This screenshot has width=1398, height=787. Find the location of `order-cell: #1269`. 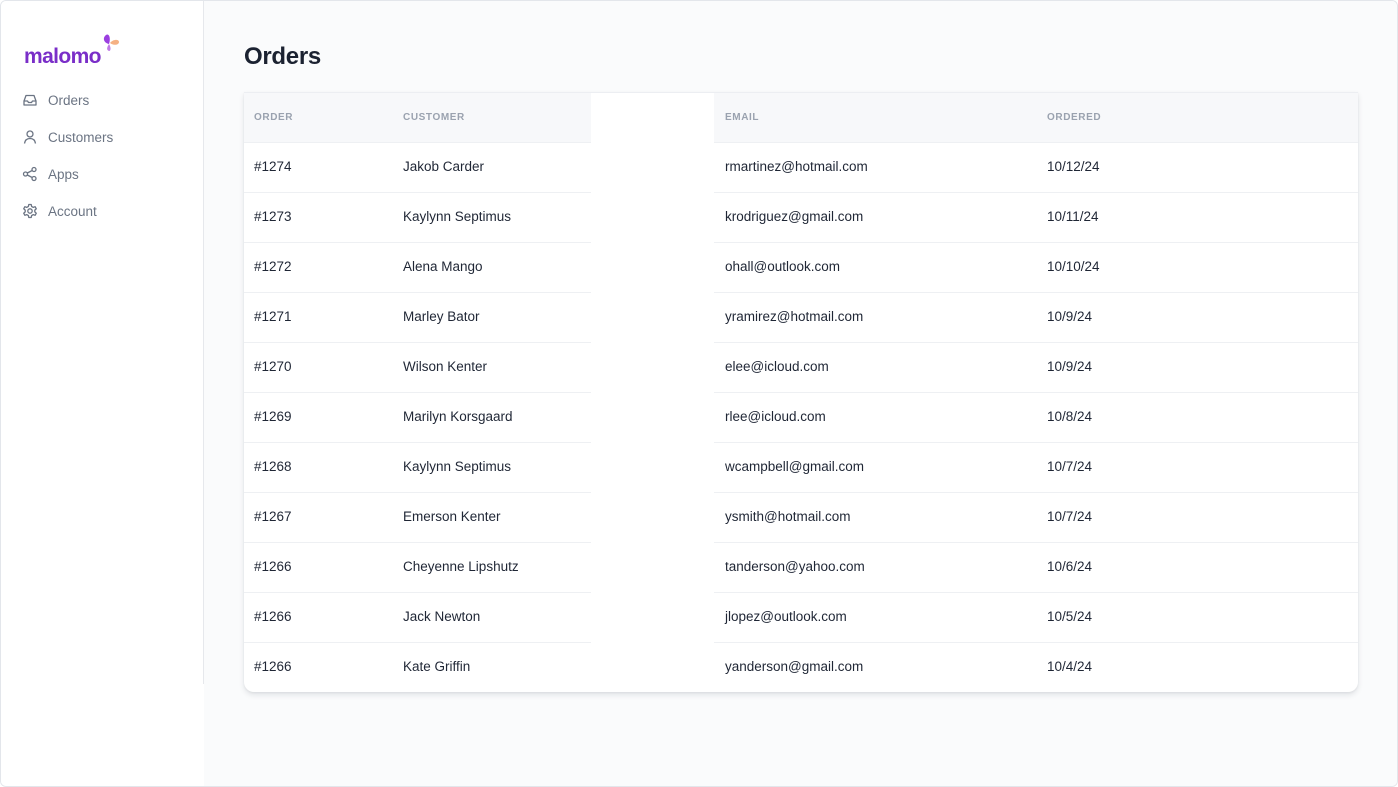

order-cell: #1269 is located at coordinates (273, 416).